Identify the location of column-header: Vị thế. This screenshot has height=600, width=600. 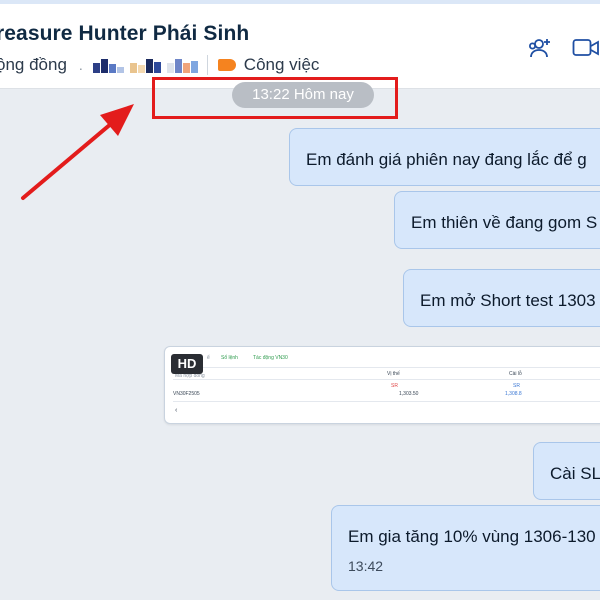
(393, 374).